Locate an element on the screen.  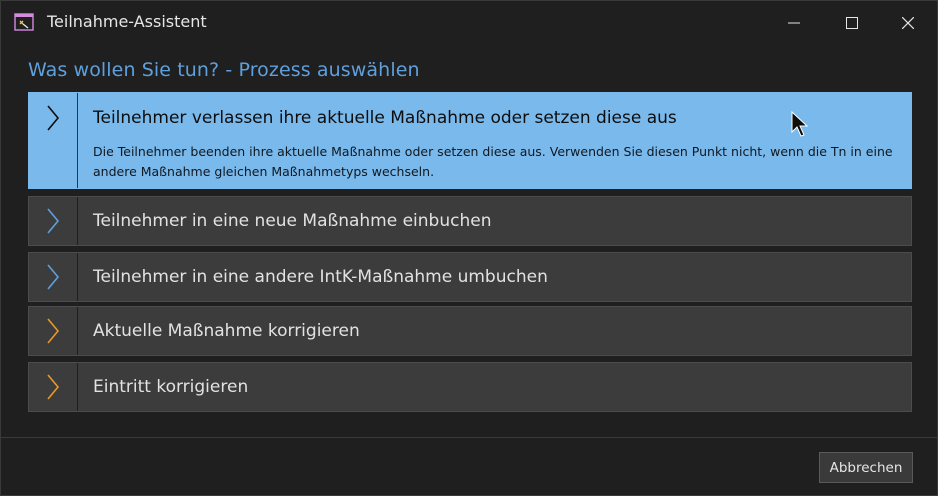
window-title: Teilnahme-Assistent is located at coordinates (127, 21).